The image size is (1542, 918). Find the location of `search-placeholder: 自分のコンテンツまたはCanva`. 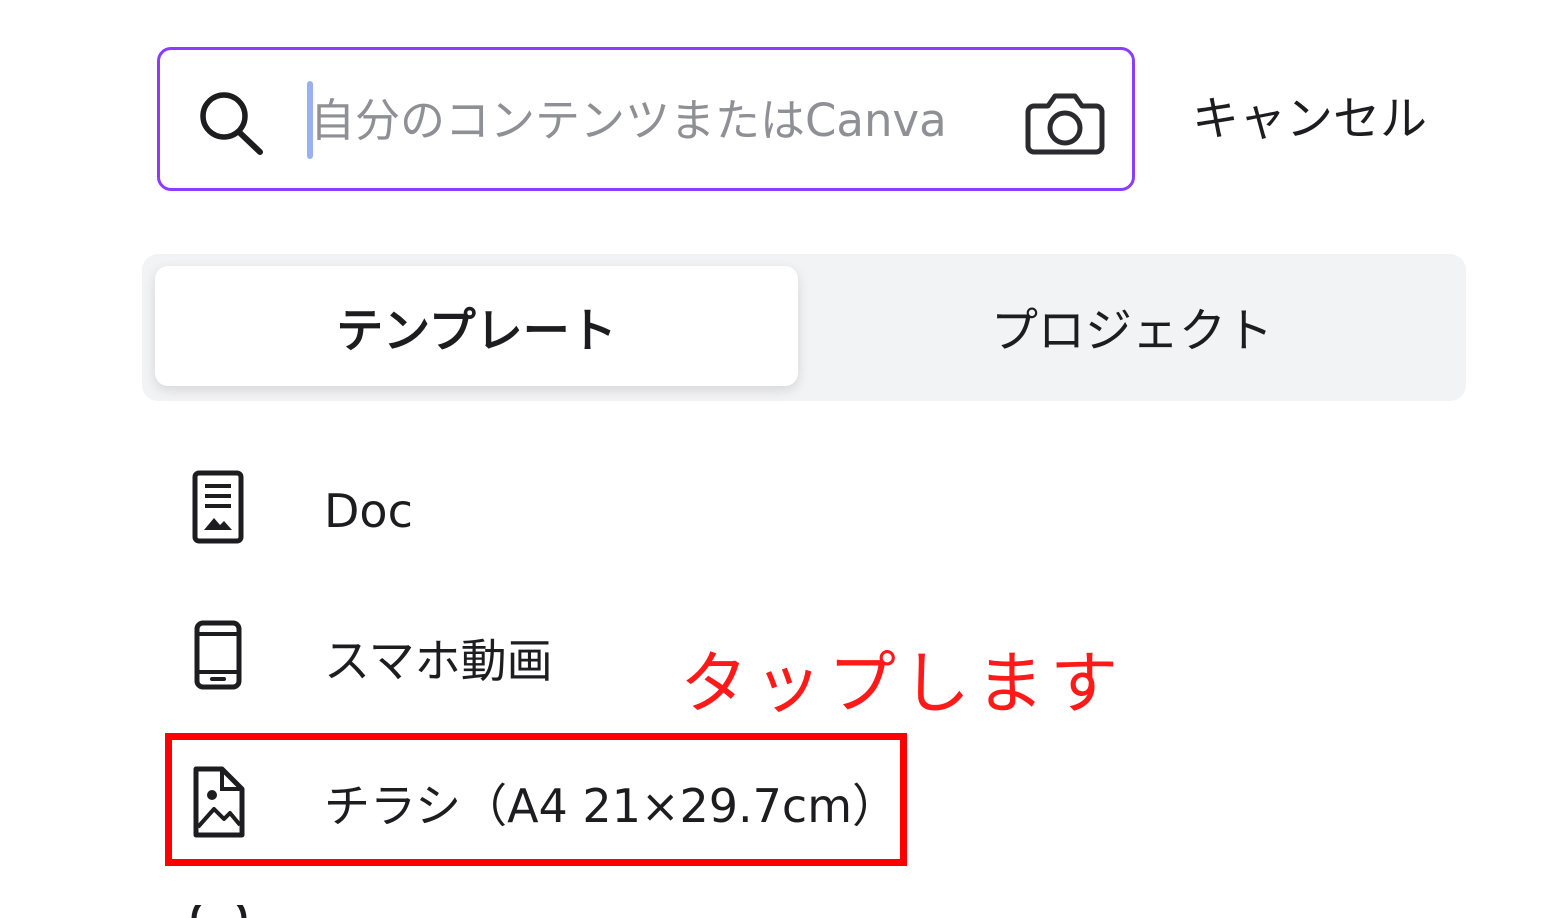

search-placeholder: 自分のコンテンツまたはCanva is located at coordinates (628, 120).